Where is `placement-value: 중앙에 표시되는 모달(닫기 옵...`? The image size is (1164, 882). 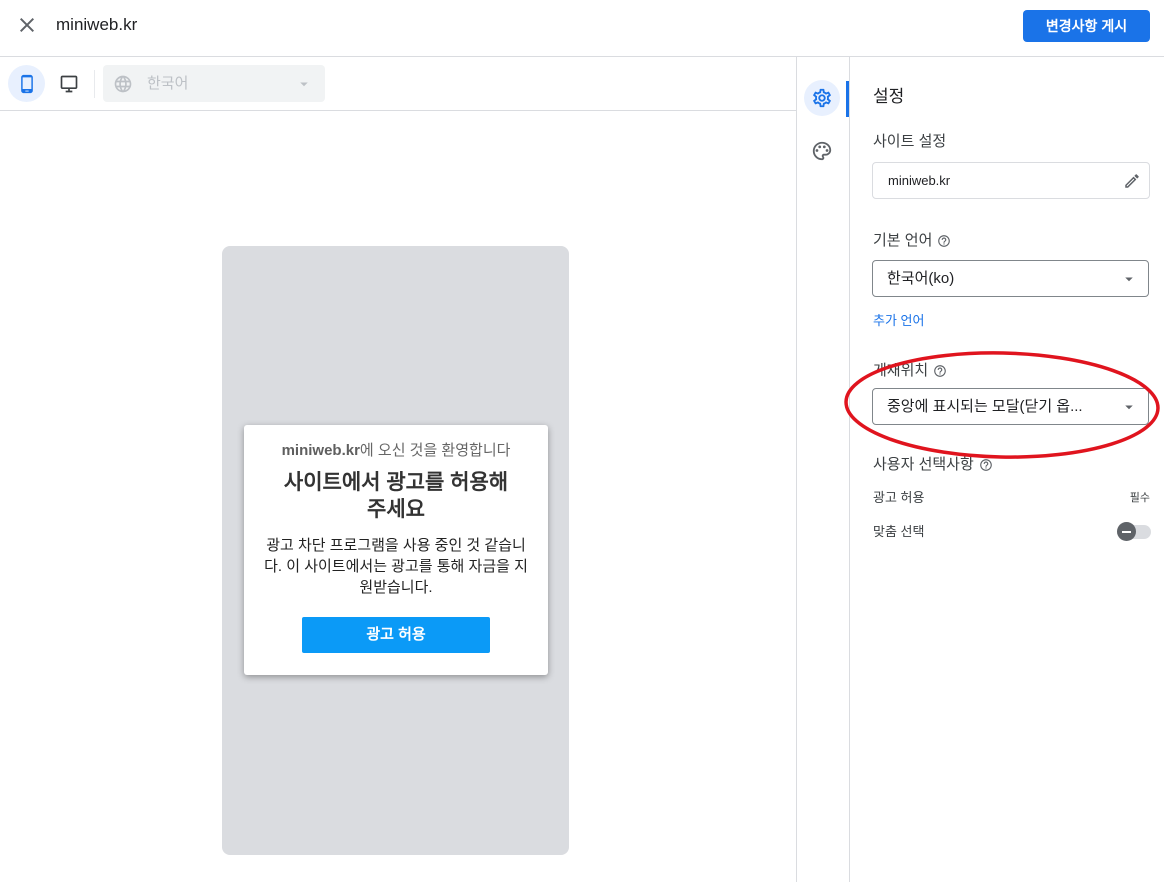
placement-value: 중앙에 표시되는 모달(닫기 옵... is located at coordinates (985, 406).